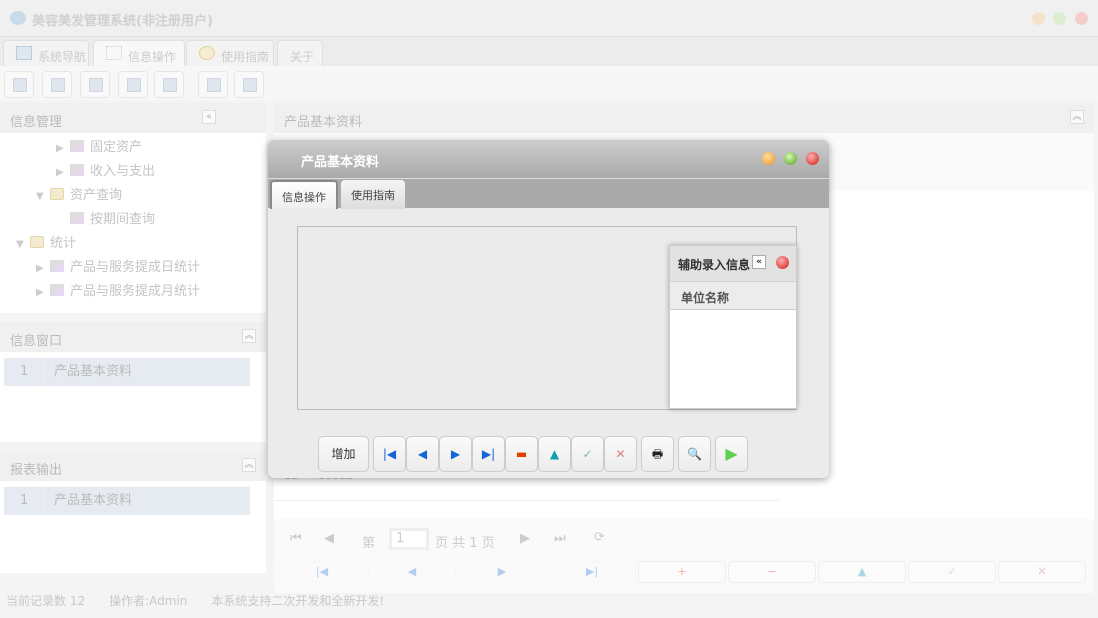 Image resolution: width=1098 pixels, height=618 pixels. Describe the element at coordinates (733, 327) in the screenshot. I see `aux-input-panel: 辅助录入信息 « 单位名称` at that location.